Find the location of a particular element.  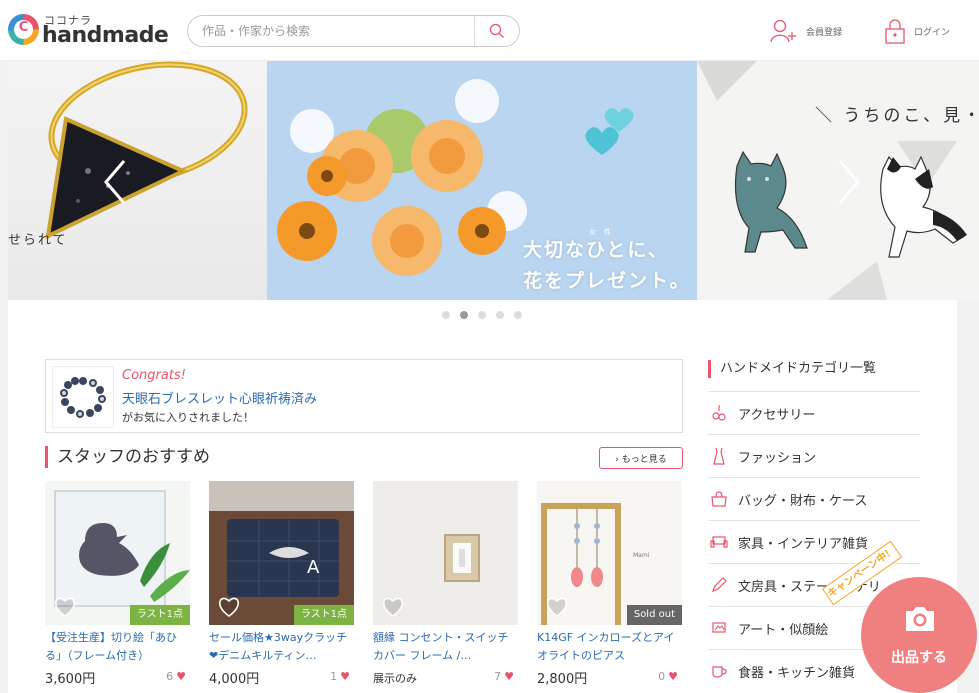

hero-ring-text: せられて is located at coordinates (38, 240).